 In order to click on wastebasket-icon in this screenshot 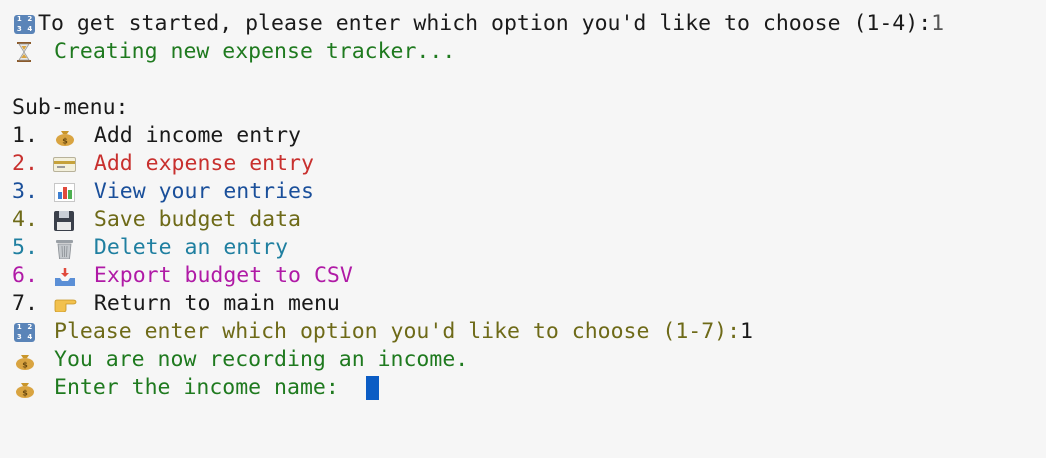, I will do `click(65, 248)`.